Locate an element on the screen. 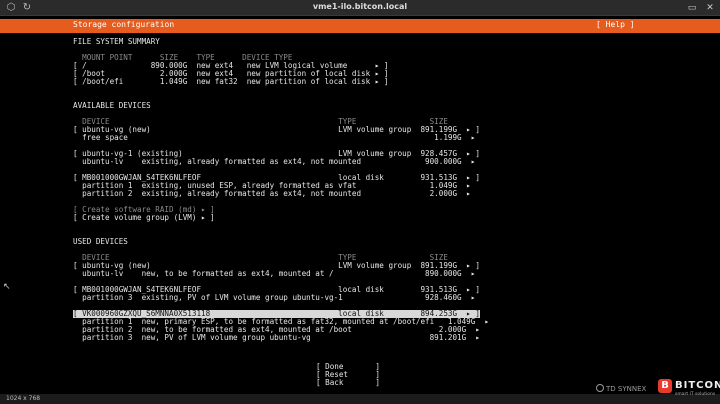 The height and width of the screenshot is (404, 720). mouse-pointer-icon: ↖ is located at coordinates (7, 287).